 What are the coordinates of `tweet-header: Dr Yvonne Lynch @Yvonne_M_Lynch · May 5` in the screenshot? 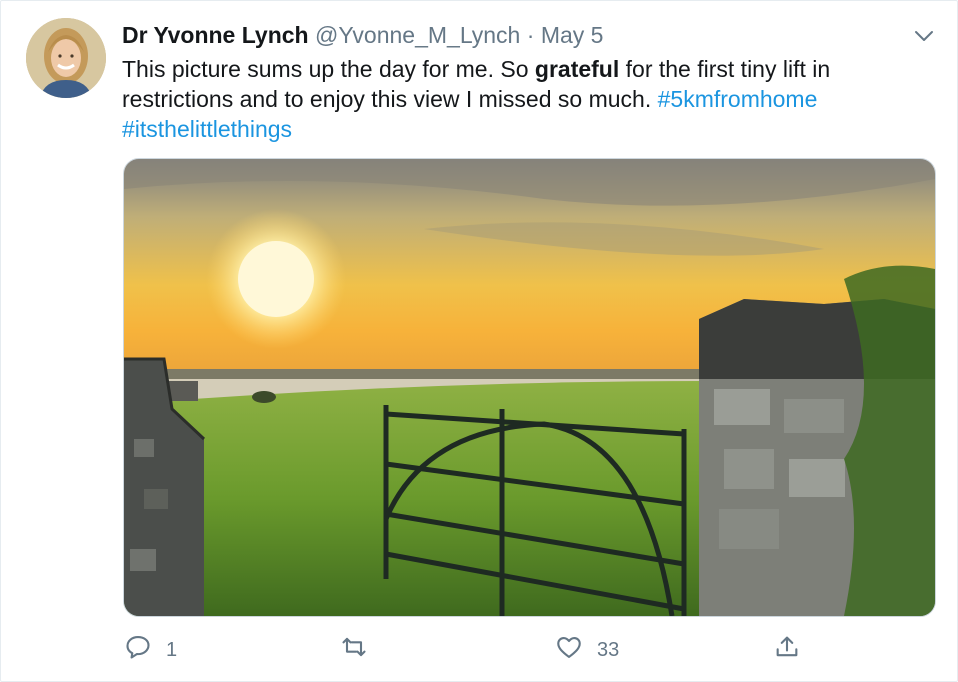 It's located at (362, 35).